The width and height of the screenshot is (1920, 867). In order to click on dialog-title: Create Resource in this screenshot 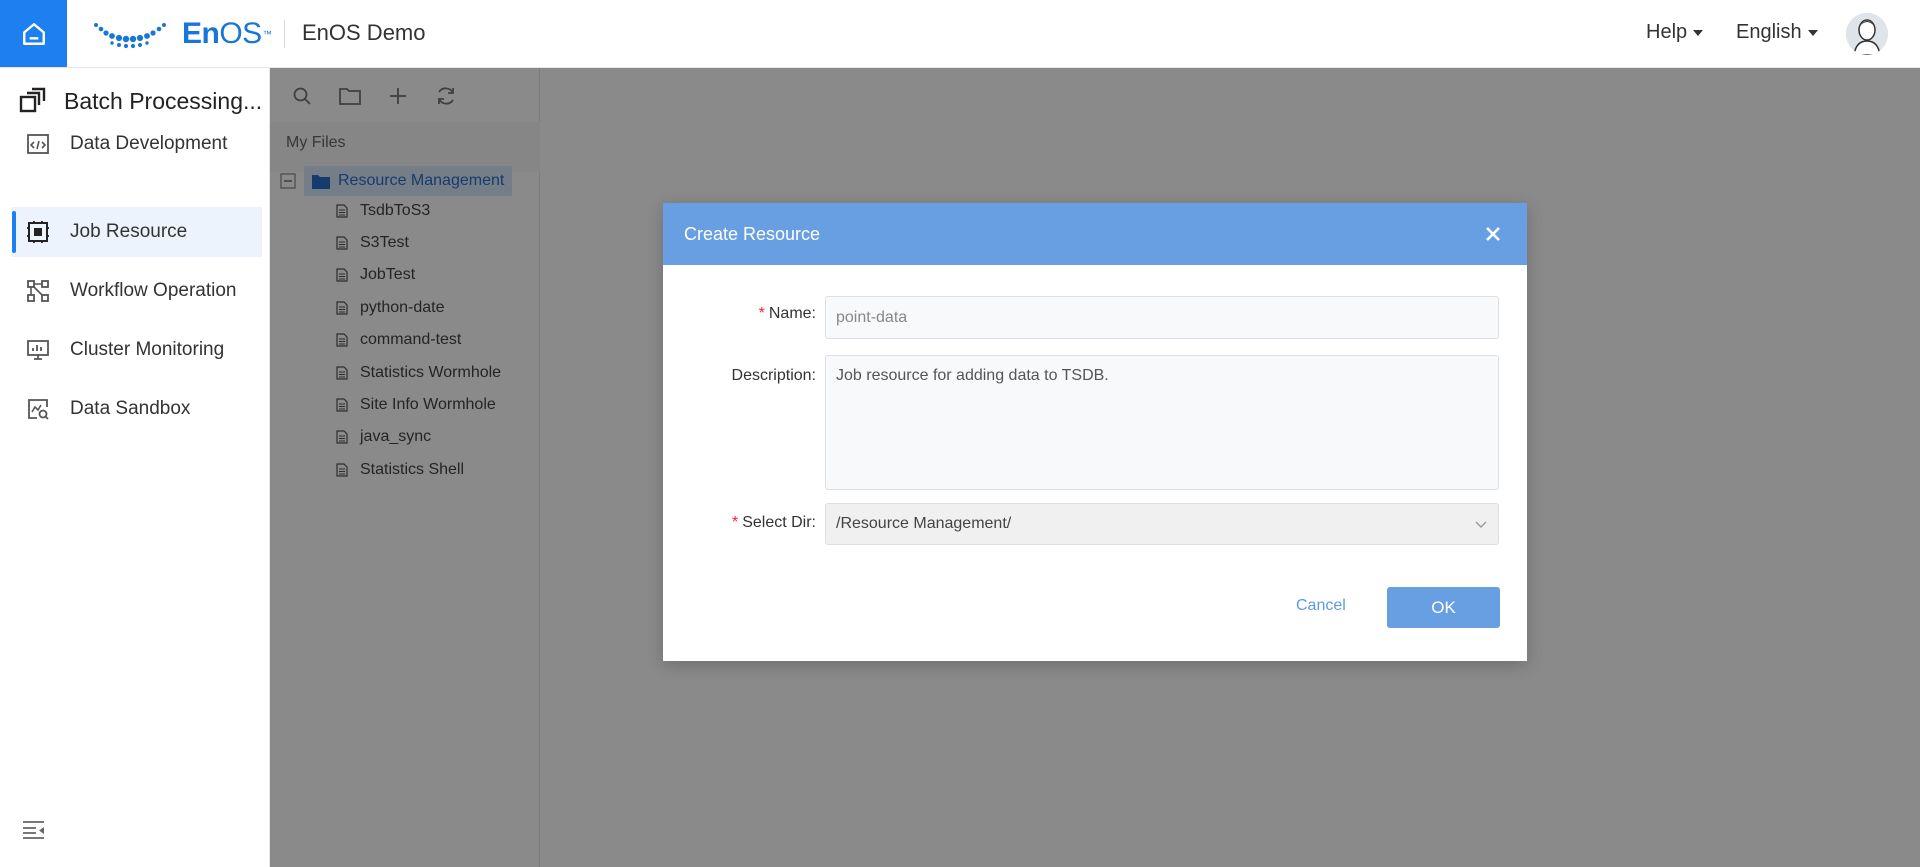, I will do `click(752, 233)`.